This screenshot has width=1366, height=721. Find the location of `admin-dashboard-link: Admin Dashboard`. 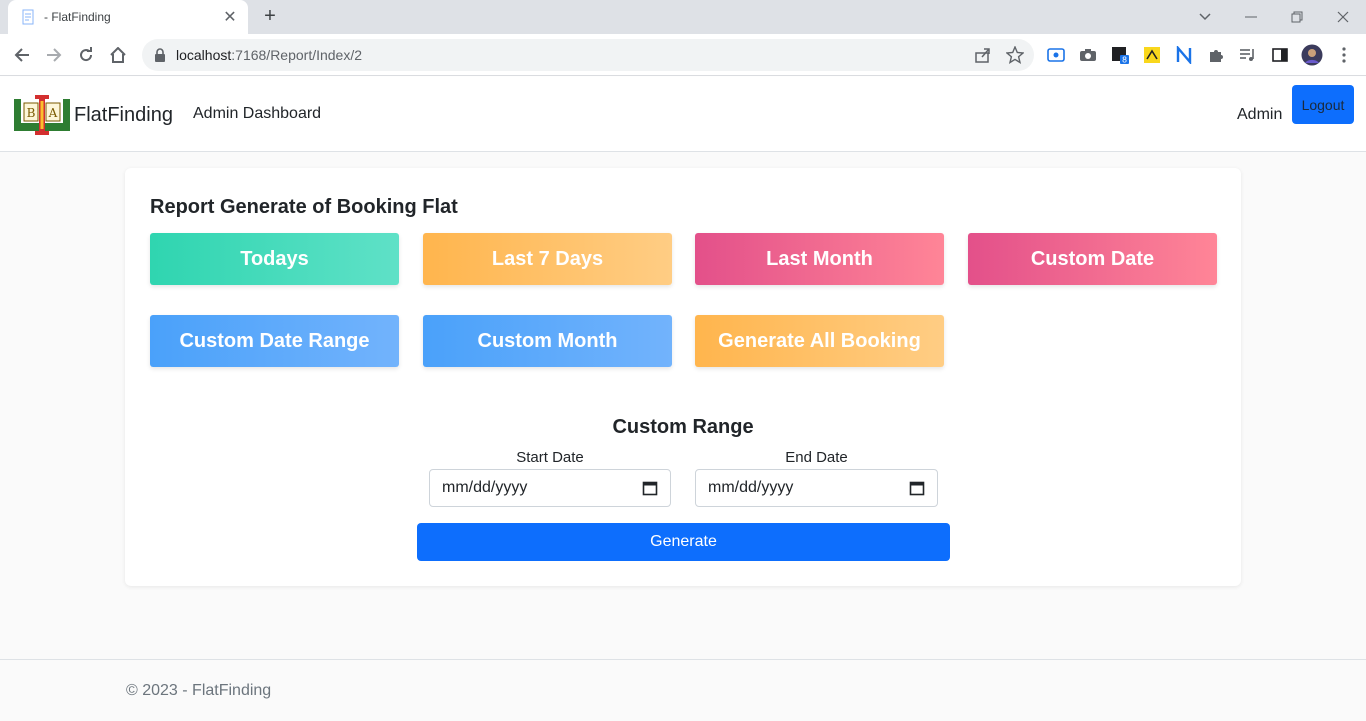

admin-dashboard-link: Admin Dashboard is located at coordinates (257, 114).